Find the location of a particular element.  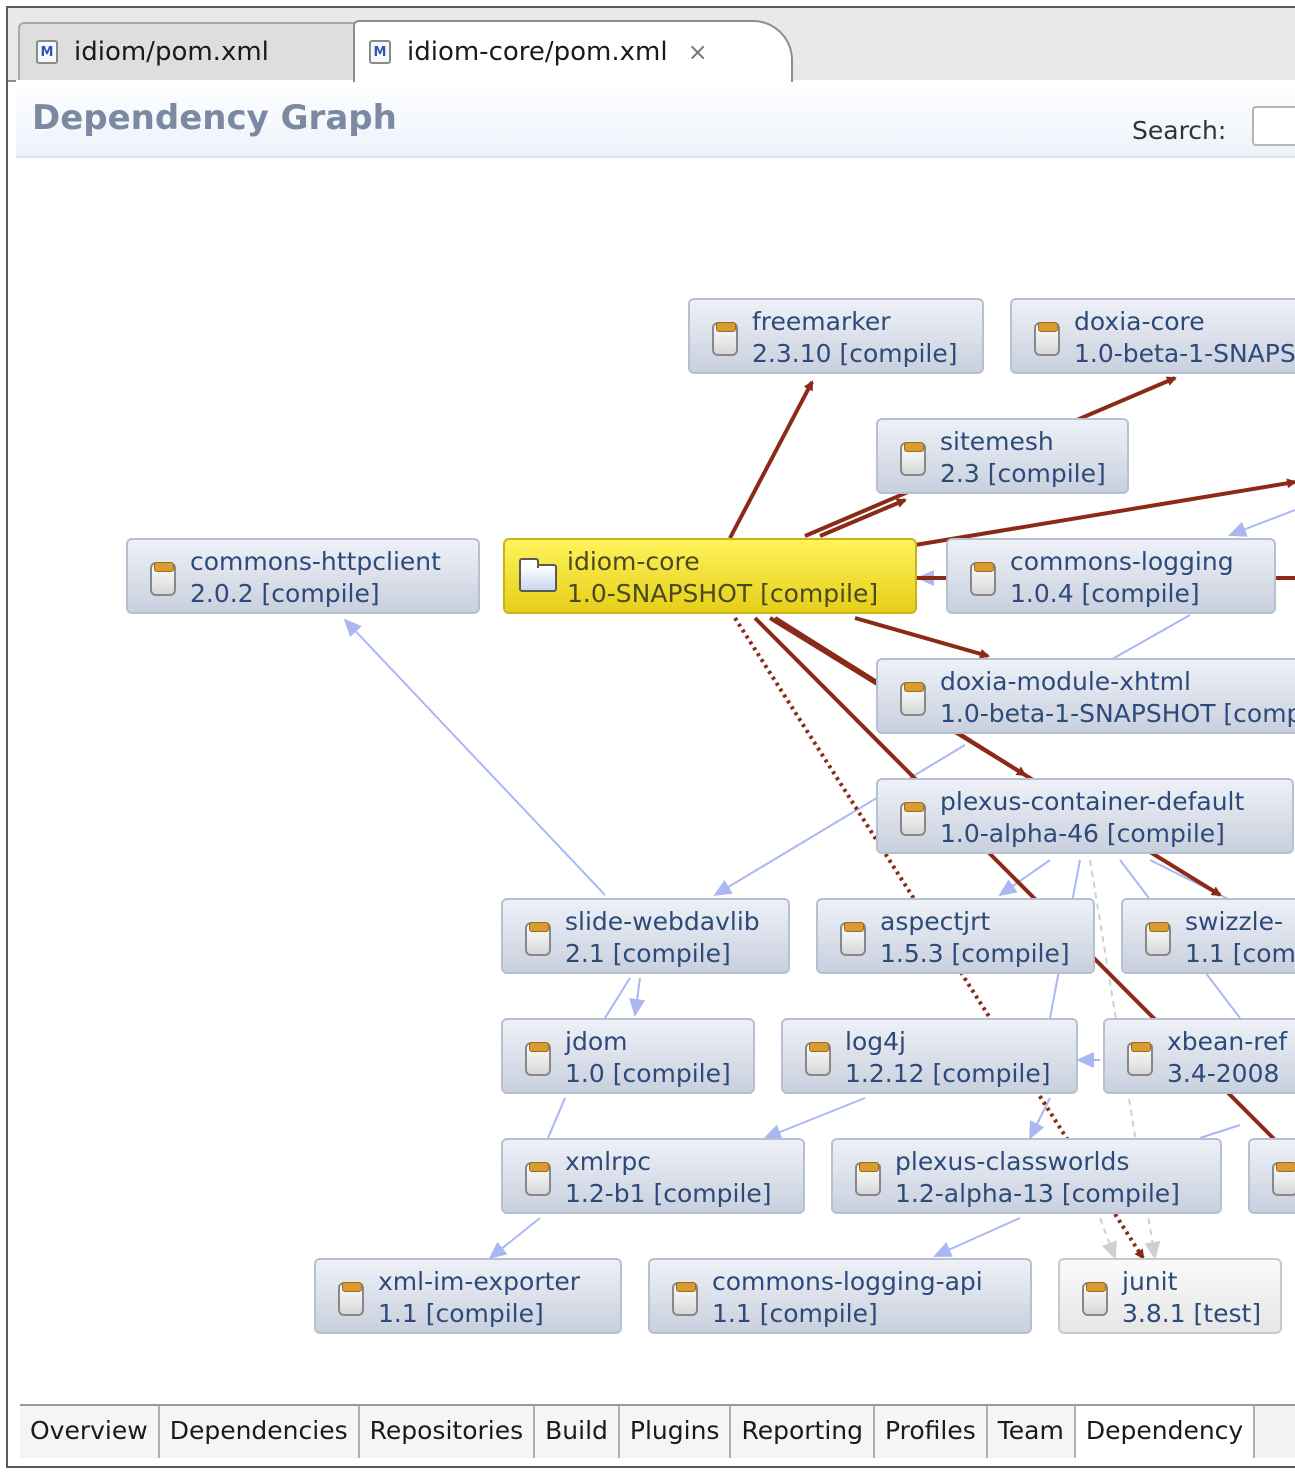

artifact-version: 2.1 [compile] is located at coordinates (648, 953).